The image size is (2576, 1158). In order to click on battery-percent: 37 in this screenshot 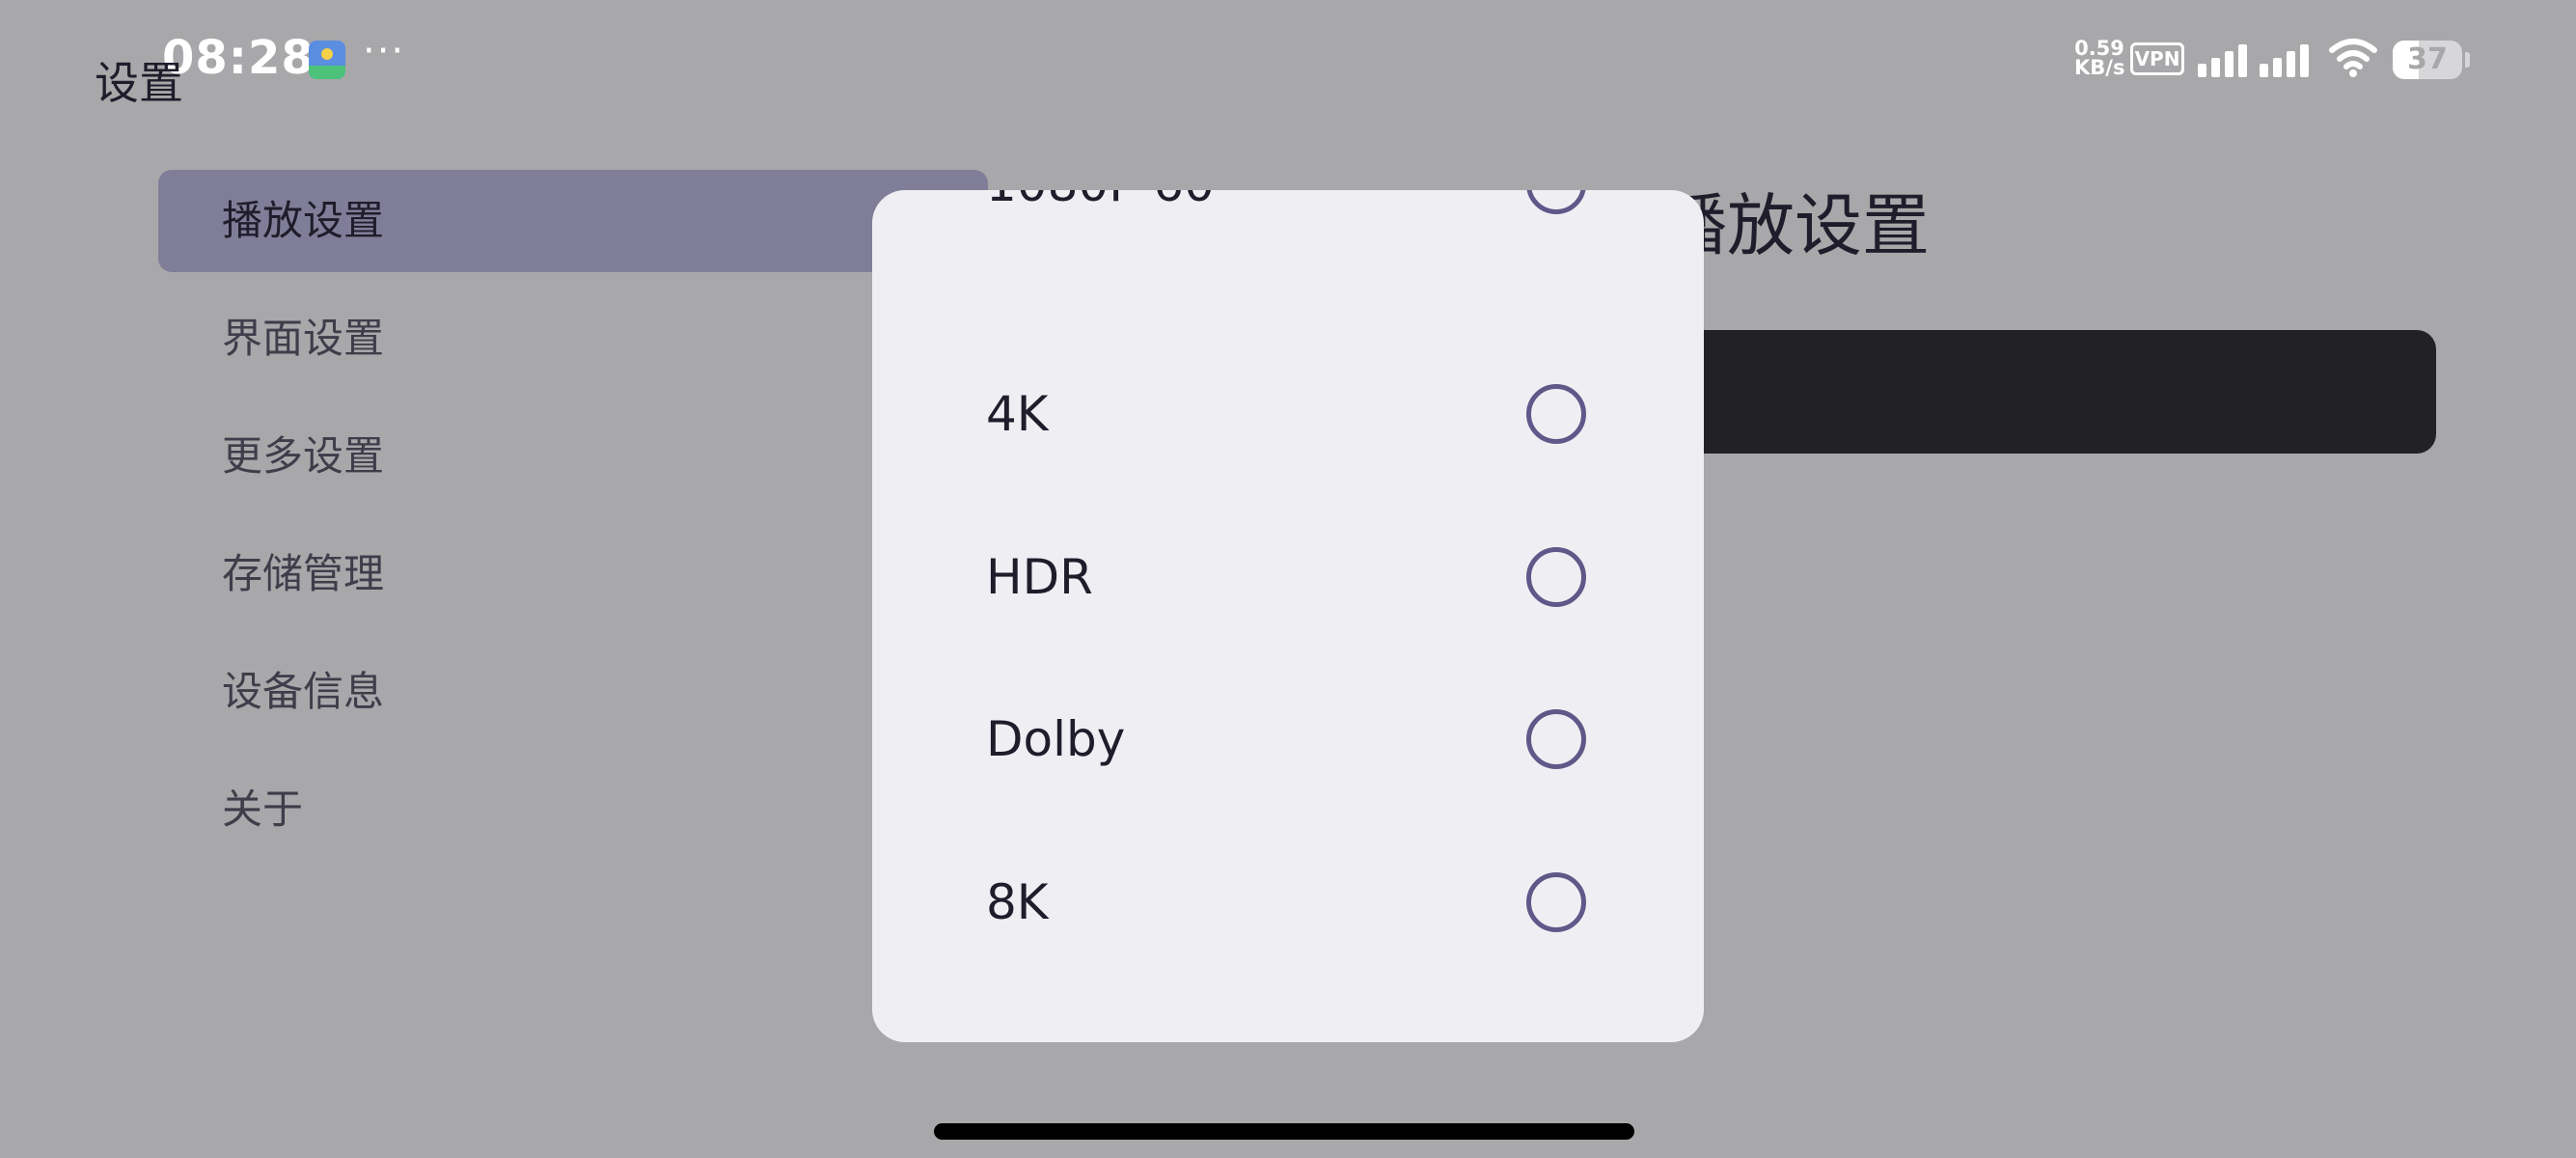, I will do `click(2427, 59)`.